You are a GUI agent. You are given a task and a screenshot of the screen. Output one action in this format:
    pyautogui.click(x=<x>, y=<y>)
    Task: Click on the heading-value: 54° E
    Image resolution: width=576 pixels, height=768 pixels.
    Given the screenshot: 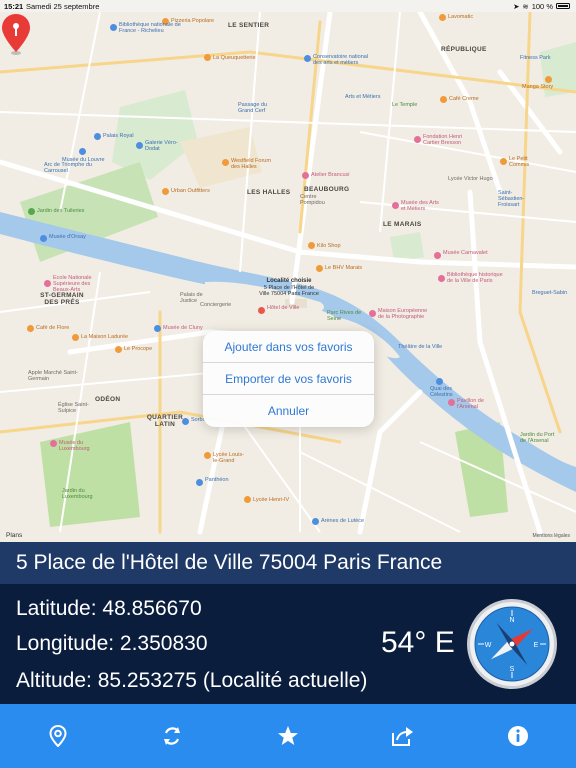 What is the action you would take?
    pyautogui.click(x=418, y=642)
    